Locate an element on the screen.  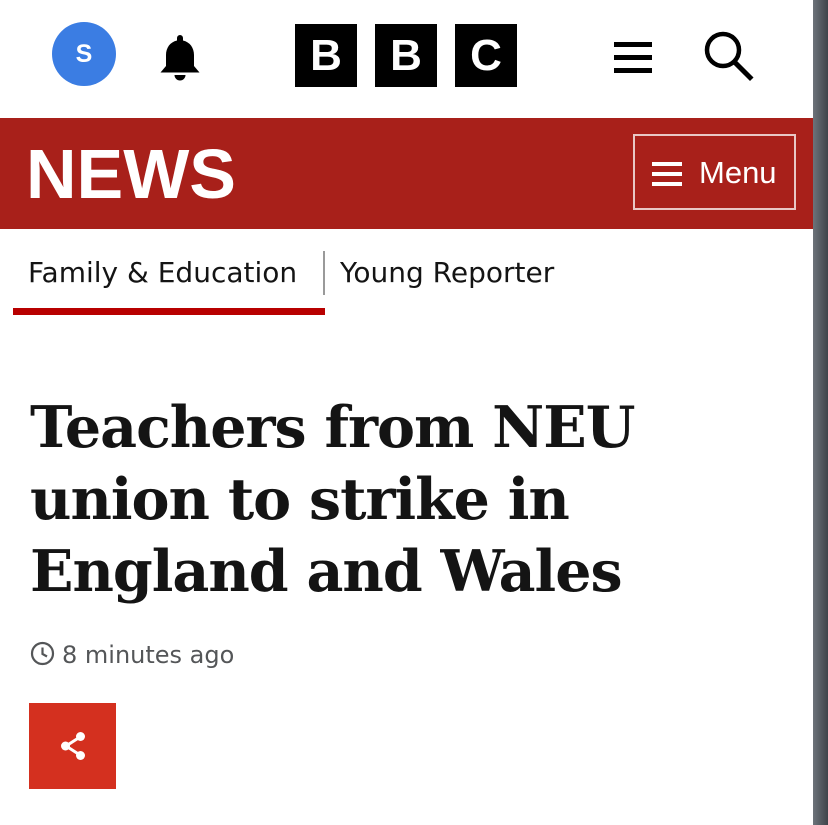
hamburger-icon is located at coordinates (633, 58).